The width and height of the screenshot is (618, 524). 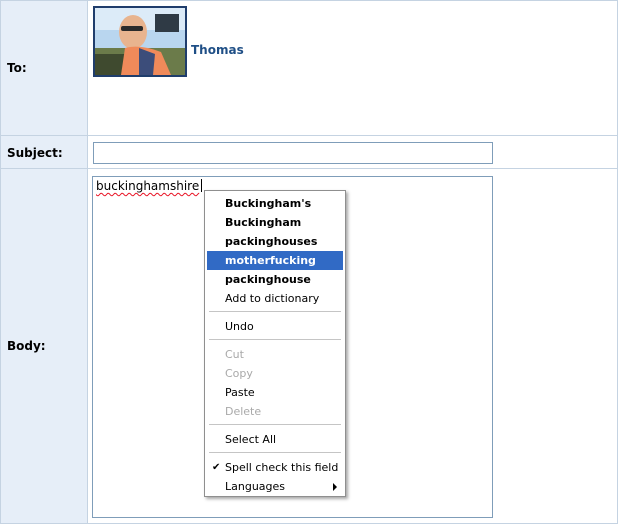 I want to click on body-label-cell: Body:, so click(x=44, y=346).